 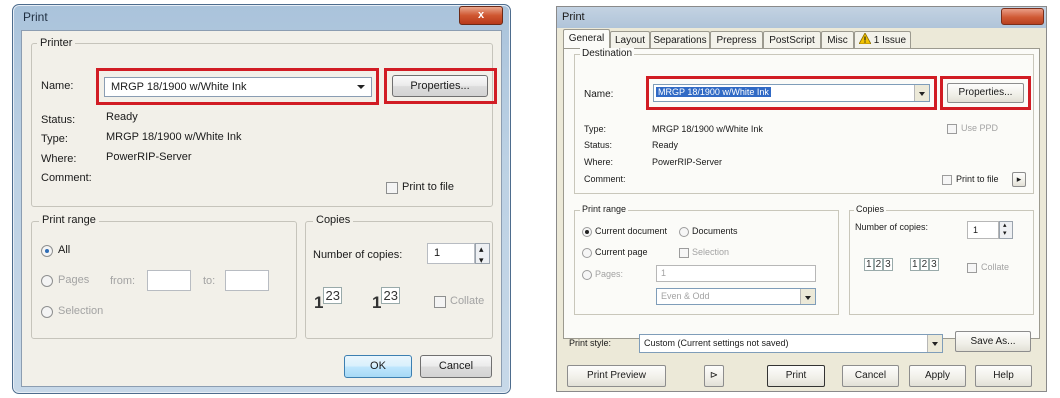 What do you see at coordinates (736, 296) in the screenshot?
I see `even-odd-select: Even & Odd` at bounding box center [736, 296].